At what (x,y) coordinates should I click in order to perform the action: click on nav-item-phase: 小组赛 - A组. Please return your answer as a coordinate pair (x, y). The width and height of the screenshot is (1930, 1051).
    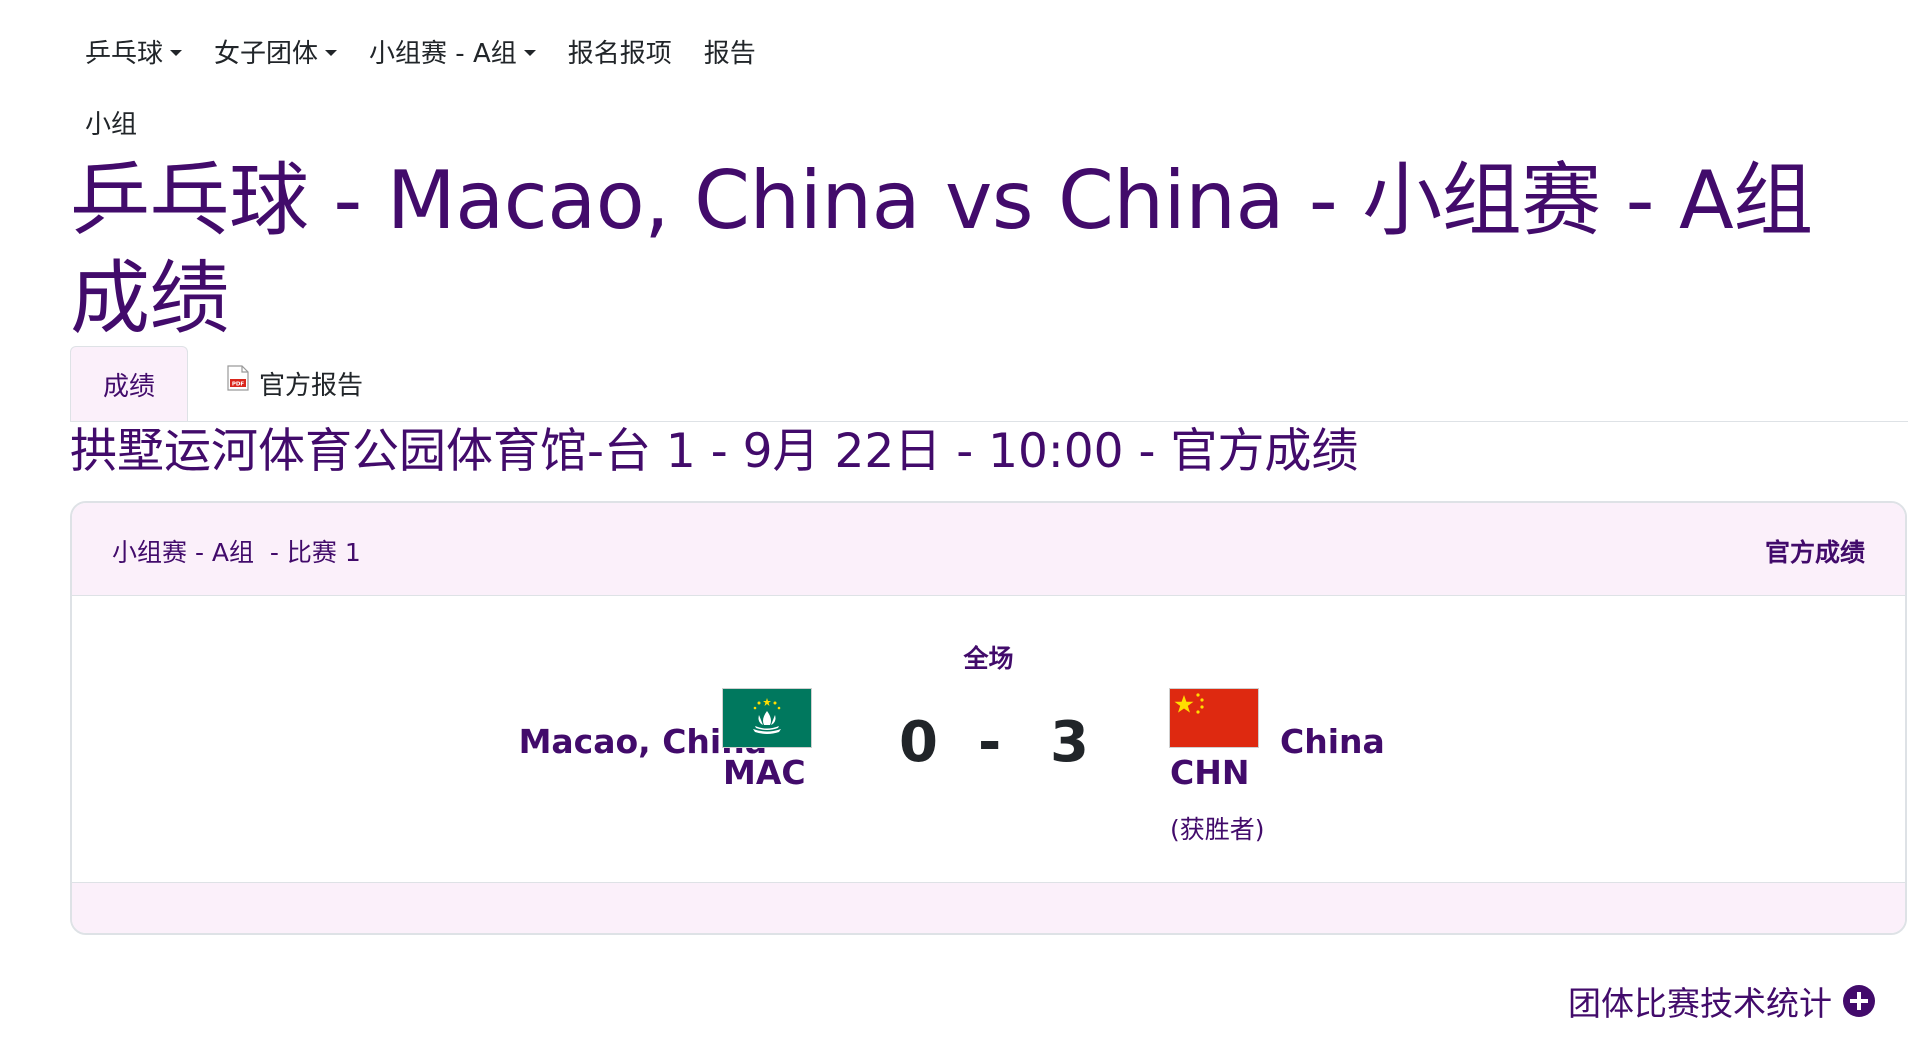
    Looking at the image, I should click on (452, 51).